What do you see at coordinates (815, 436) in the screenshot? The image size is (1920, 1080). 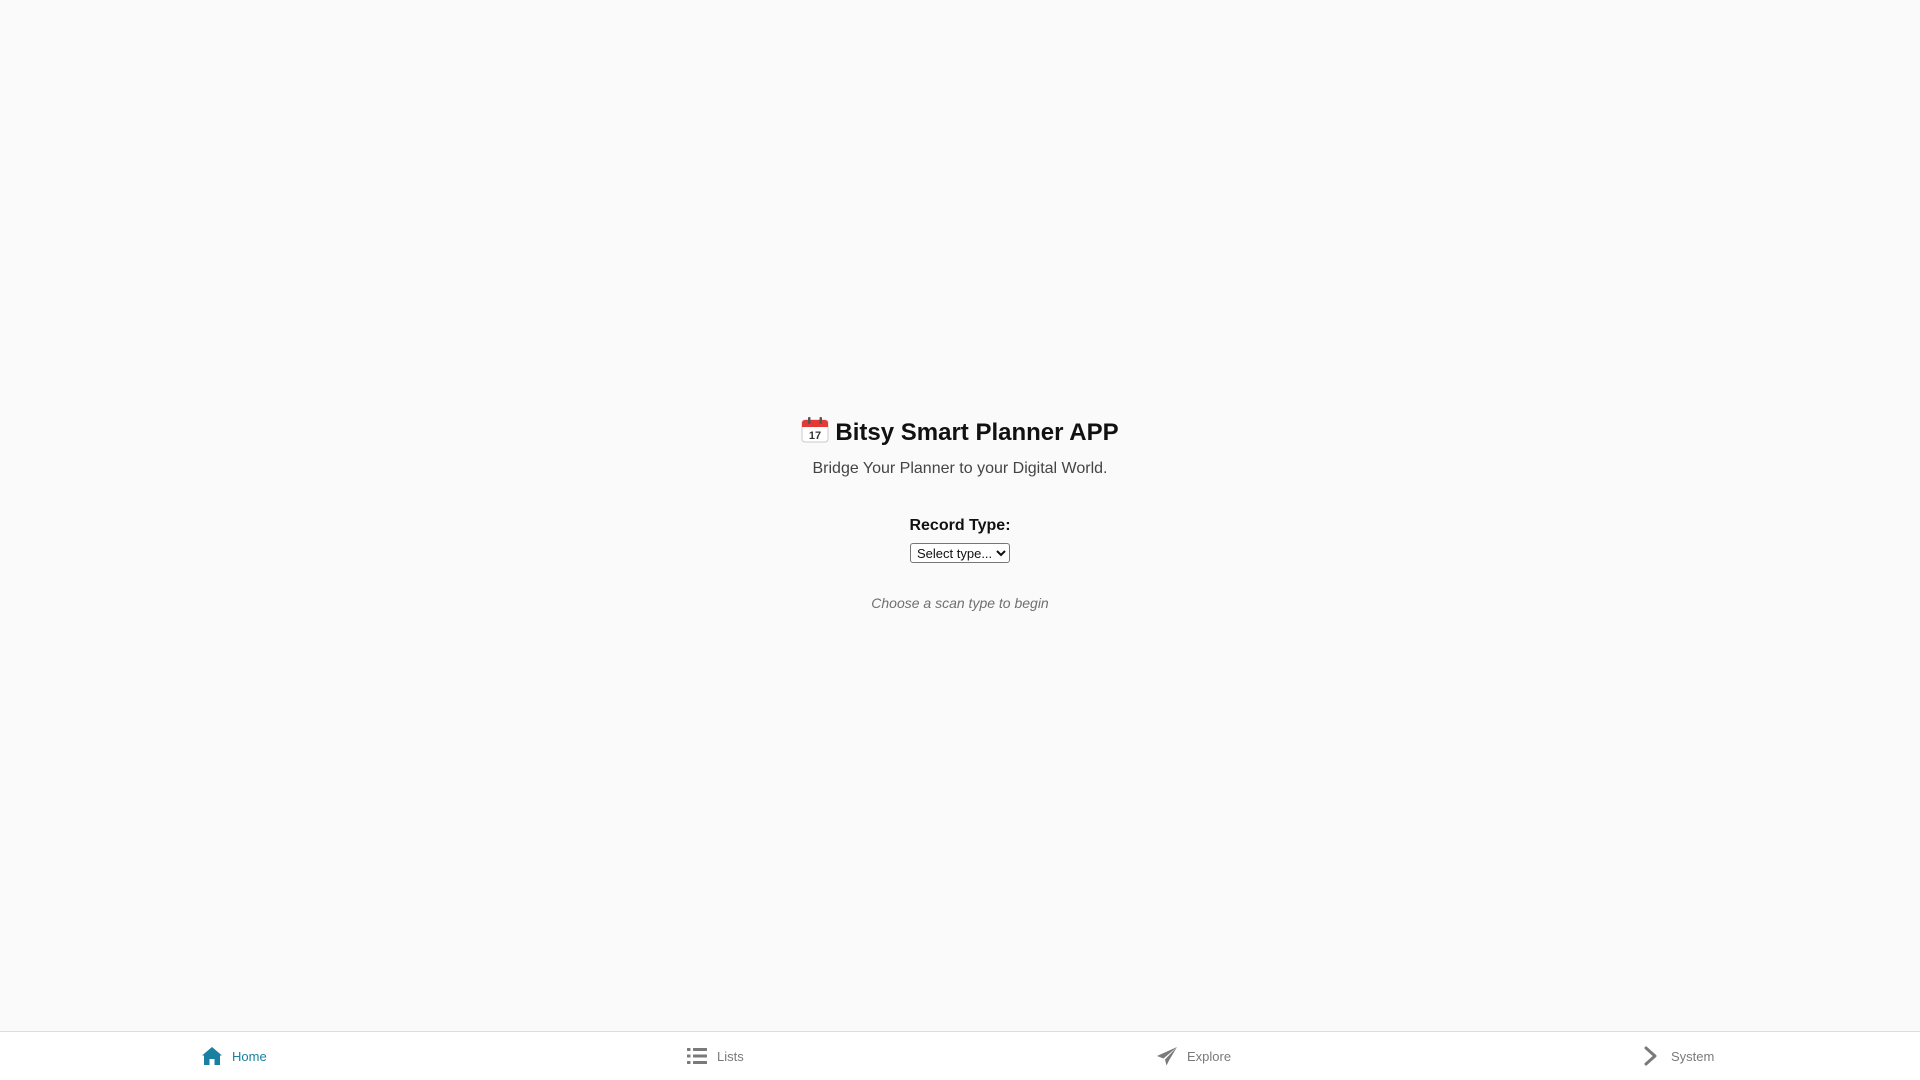 I see `svg-text: 17` at bounding box center [815, 436].